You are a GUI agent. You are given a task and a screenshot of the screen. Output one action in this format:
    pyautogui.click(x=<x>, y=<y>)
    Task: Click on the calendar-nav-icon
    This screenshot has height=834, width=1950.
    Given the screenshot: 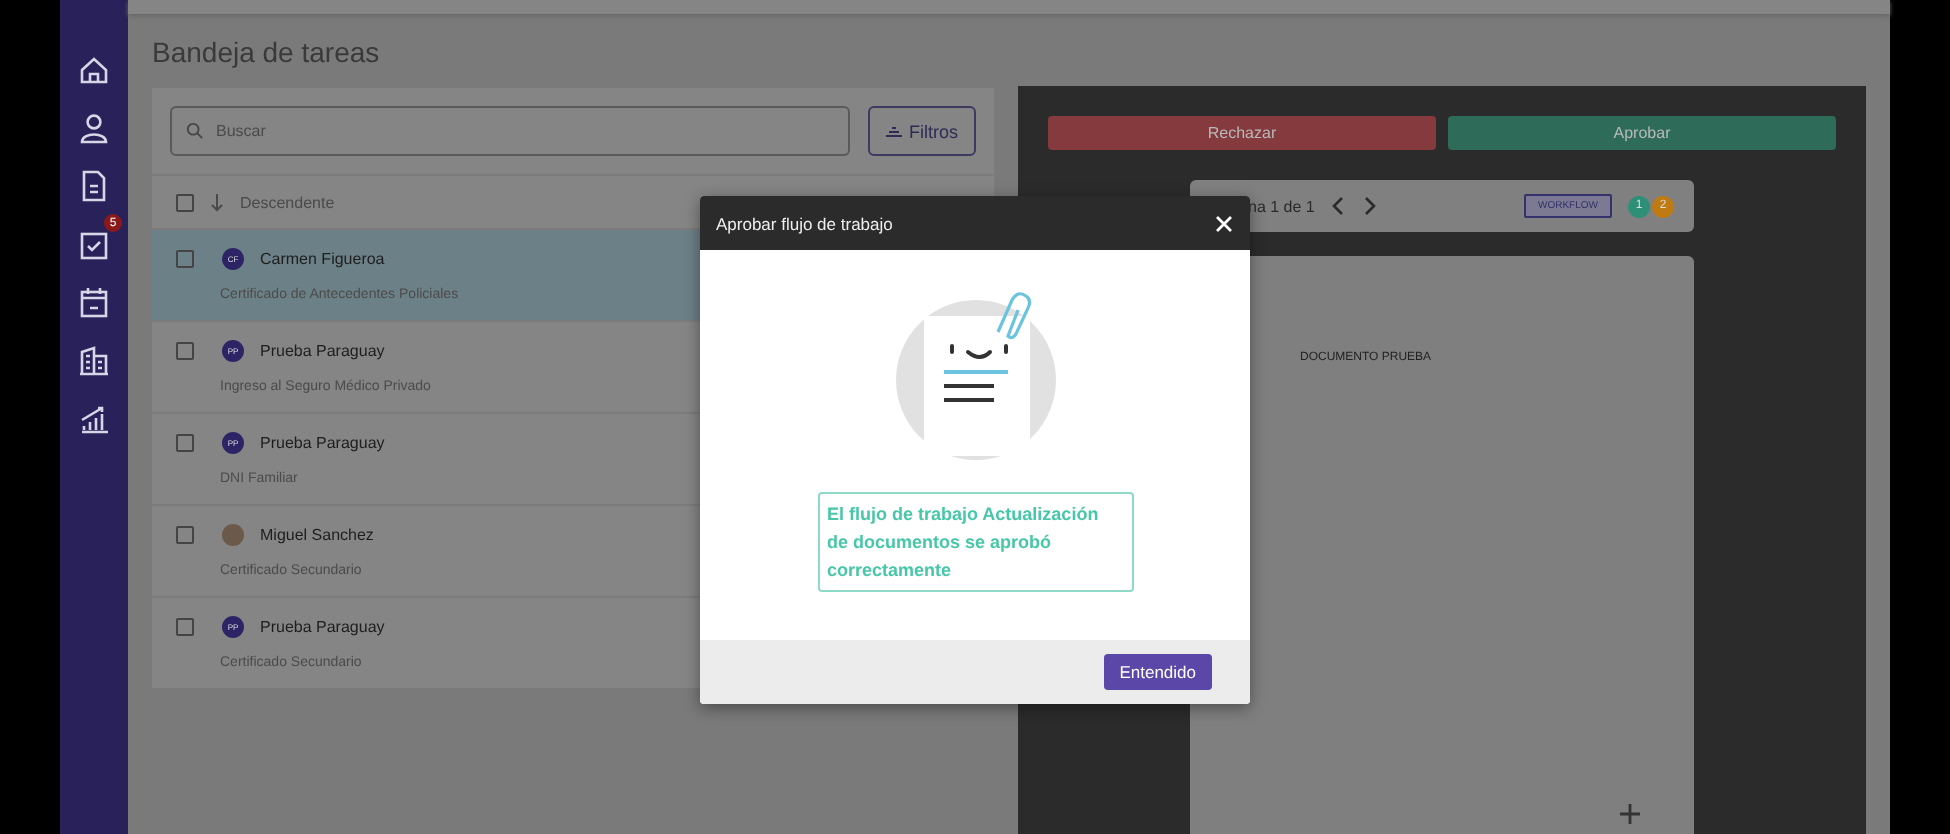 What is the action you would take?
    pyautogui.click(x=94, y=302)
    